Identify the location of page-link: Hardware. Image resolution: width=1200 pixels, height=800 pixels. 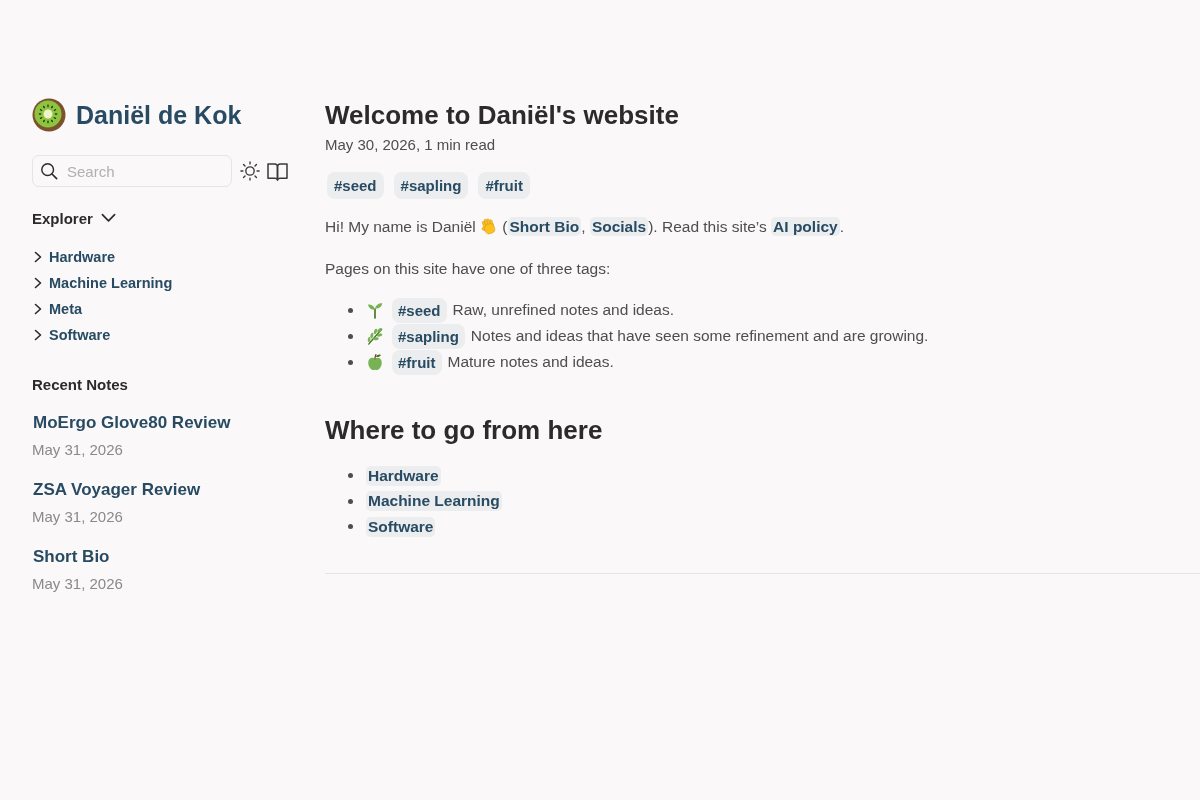
(403, 475).